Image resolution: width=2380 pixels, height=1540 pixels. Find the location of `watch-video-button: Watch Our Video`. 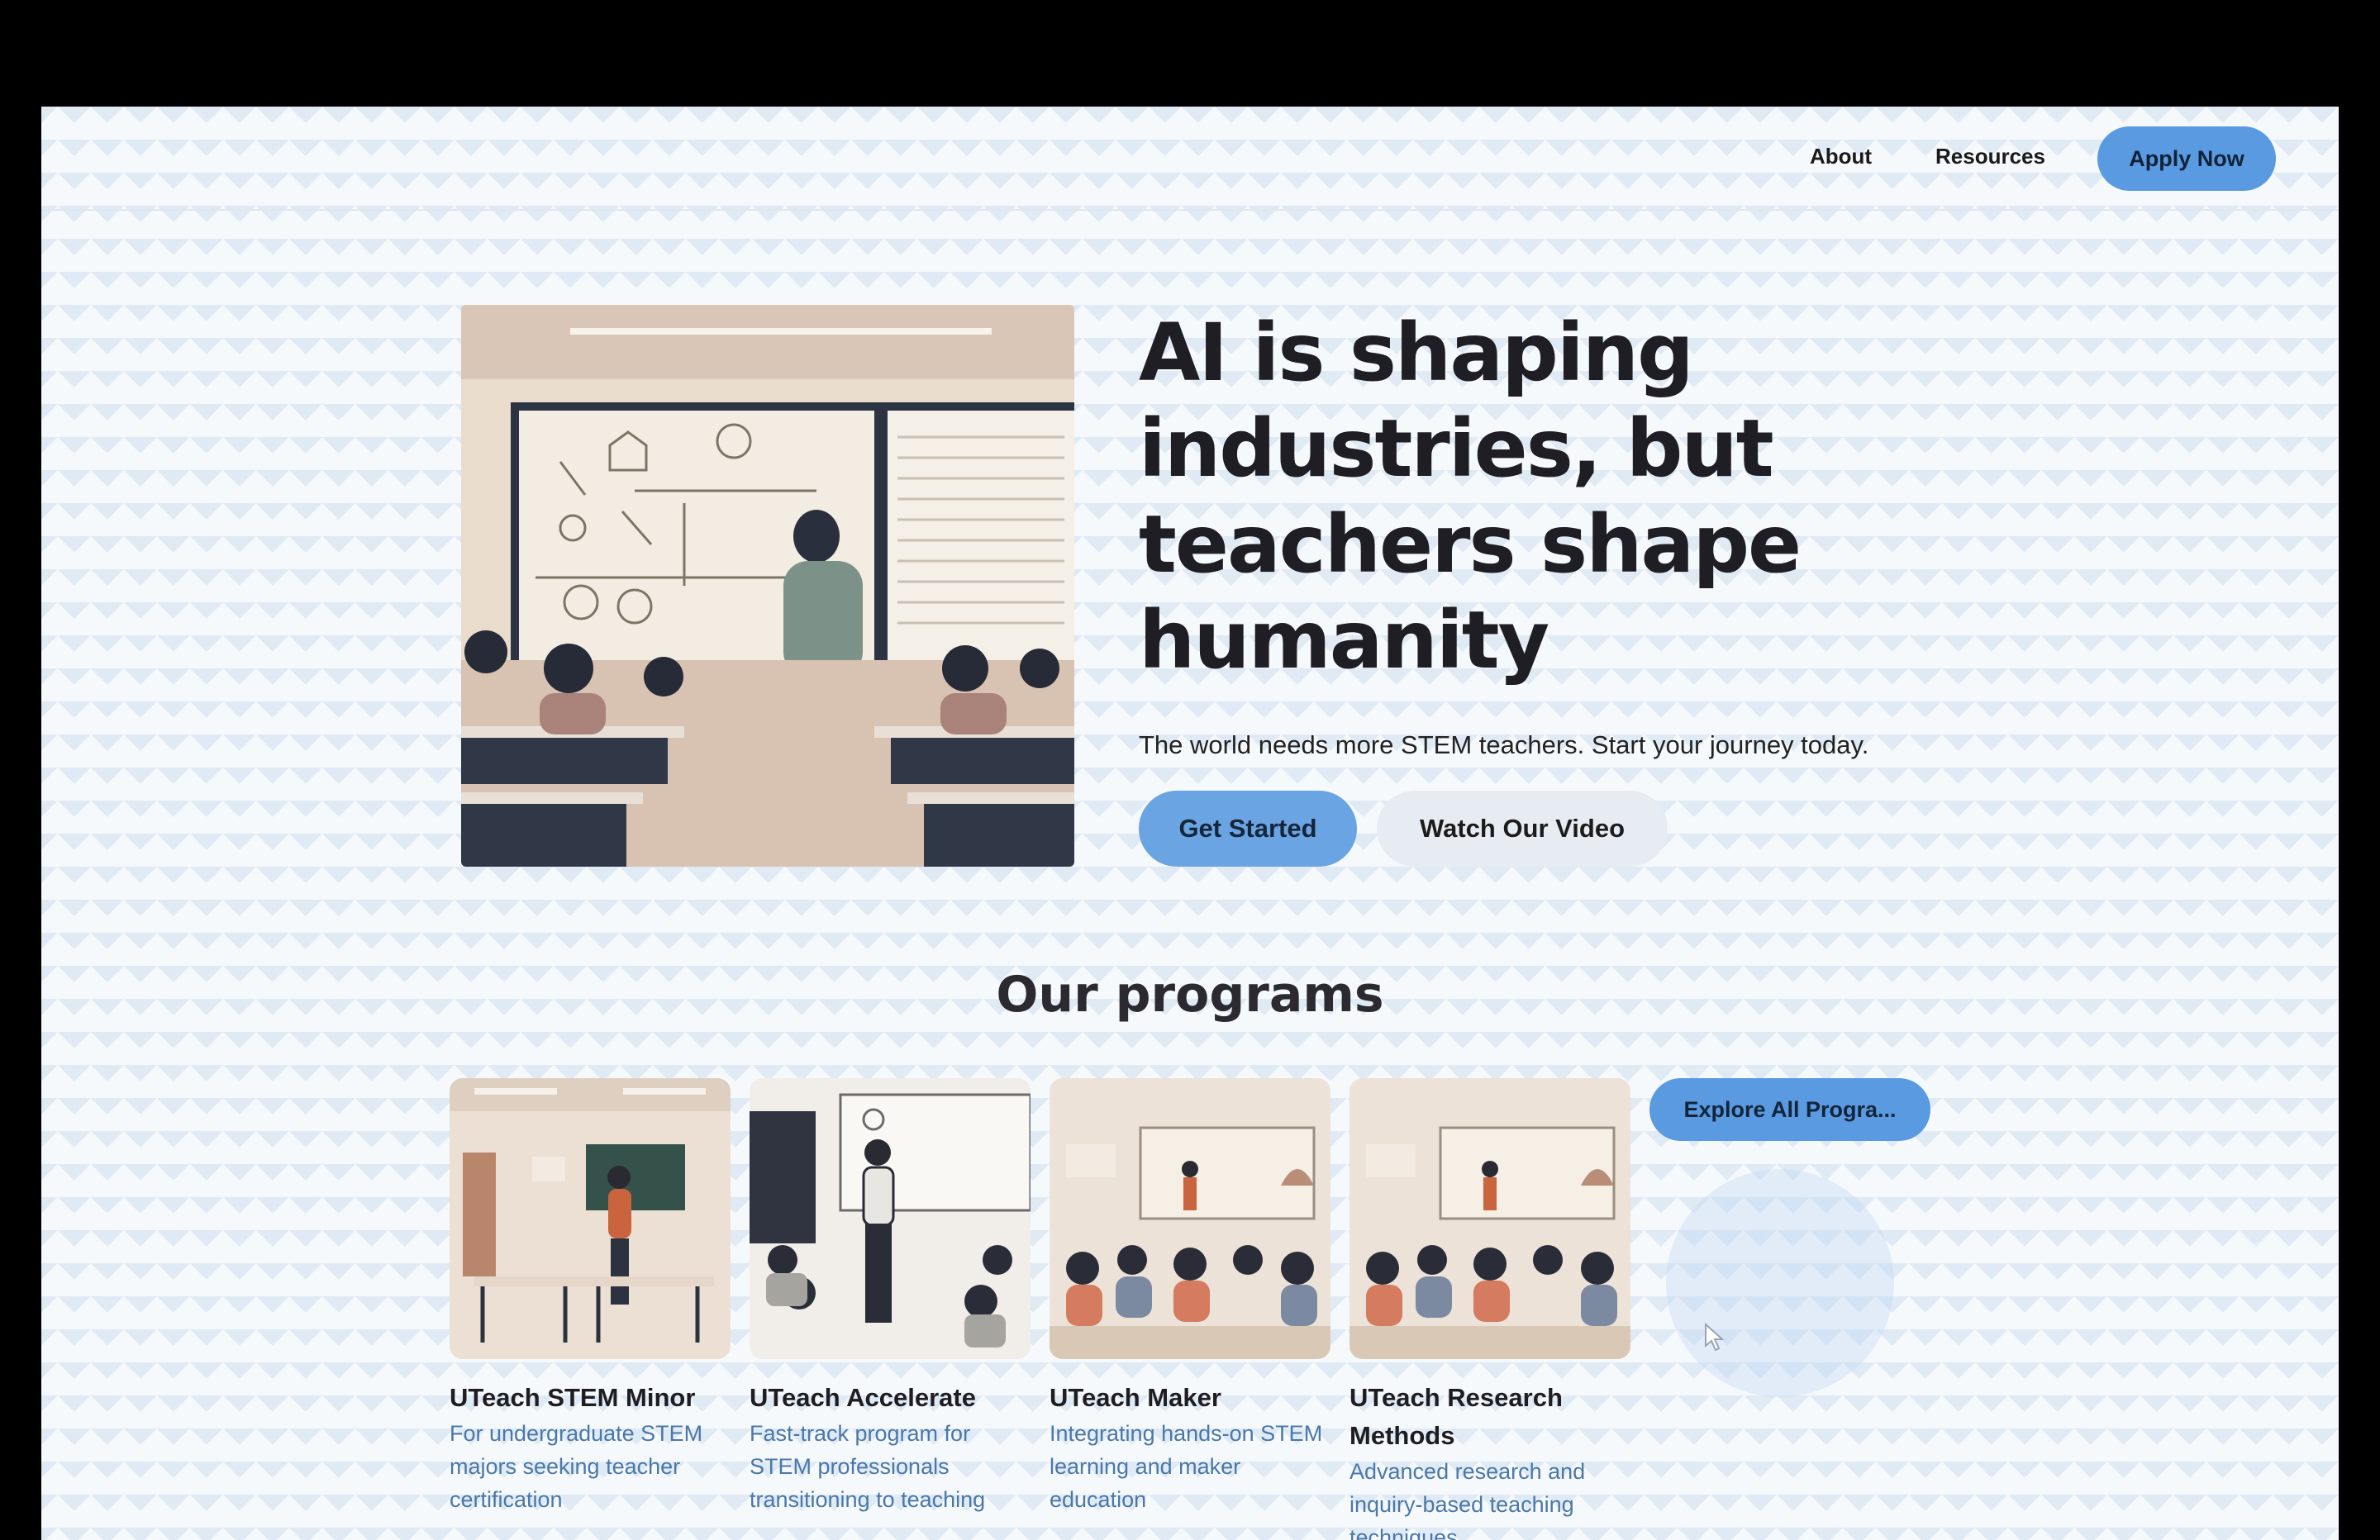

watch-video-button: Watch Our Video is located at coordinates (1522, 829).